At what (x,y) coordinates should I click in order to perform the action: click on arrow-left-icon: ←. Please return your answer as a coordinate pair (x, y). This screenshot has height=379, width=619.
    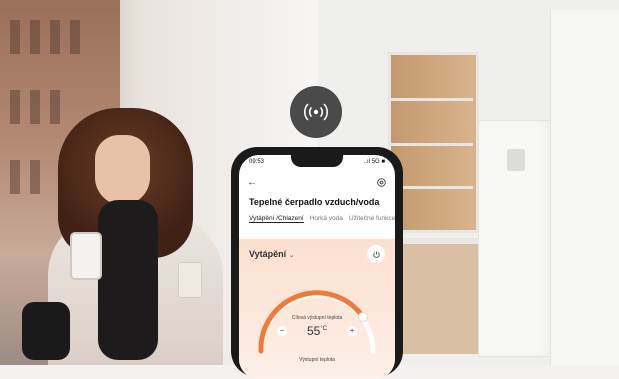
    Looking at the image, I should click on (252, 182).